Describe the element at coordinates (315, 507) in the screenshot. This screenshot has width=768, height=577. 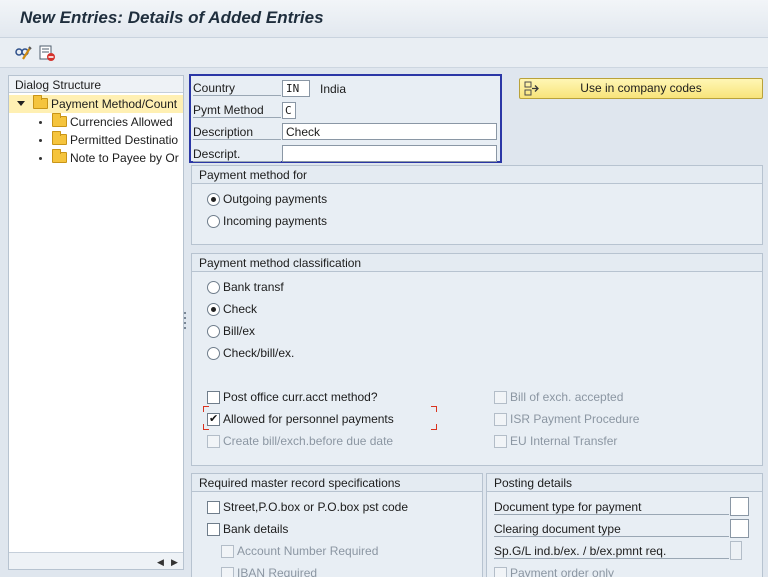
I see `street-po-box-label: Street,P.O.box or P.O.box pst code` at that location.